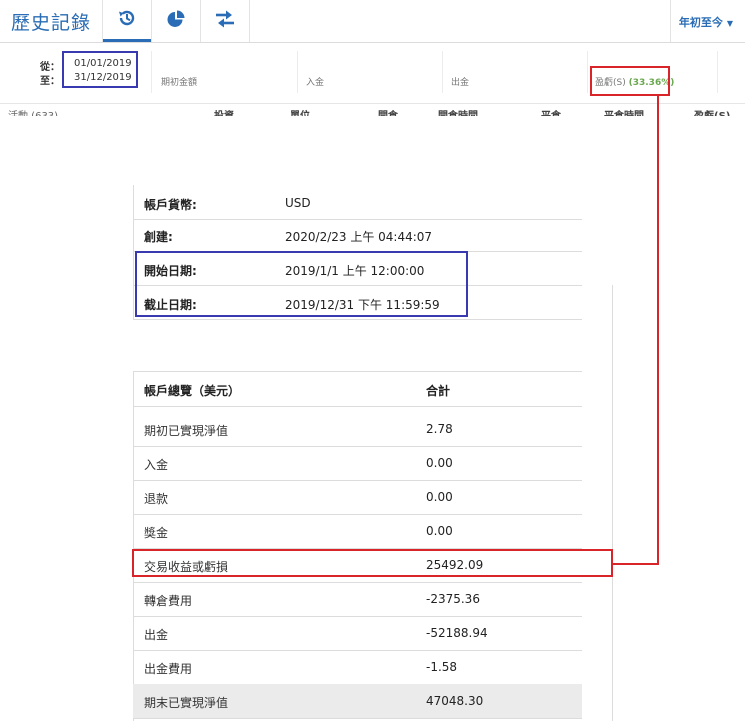 The image size is (753, 724). I want to click on activity-table-header: 活動 (633) 投資 單位 開倉 開倉時間 平倉 平倉時間 盈虧(S), so click(372, 110).